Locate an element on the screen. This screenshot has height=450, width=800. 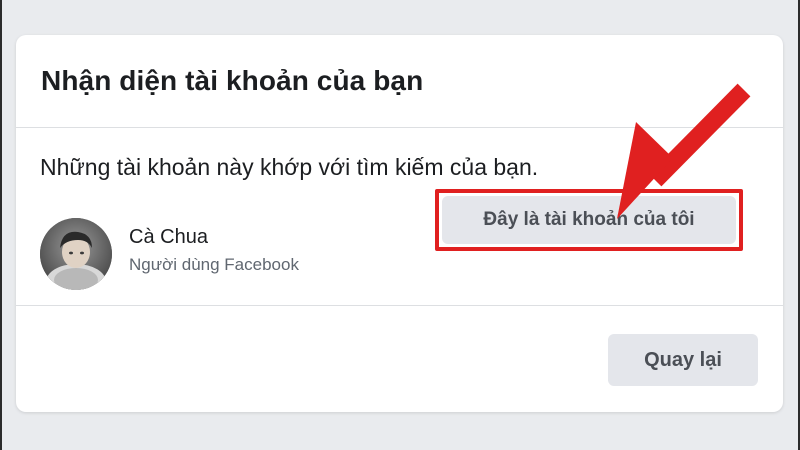
account-subtitle: Người dùng Facebook is located at coordinates (214, 264).